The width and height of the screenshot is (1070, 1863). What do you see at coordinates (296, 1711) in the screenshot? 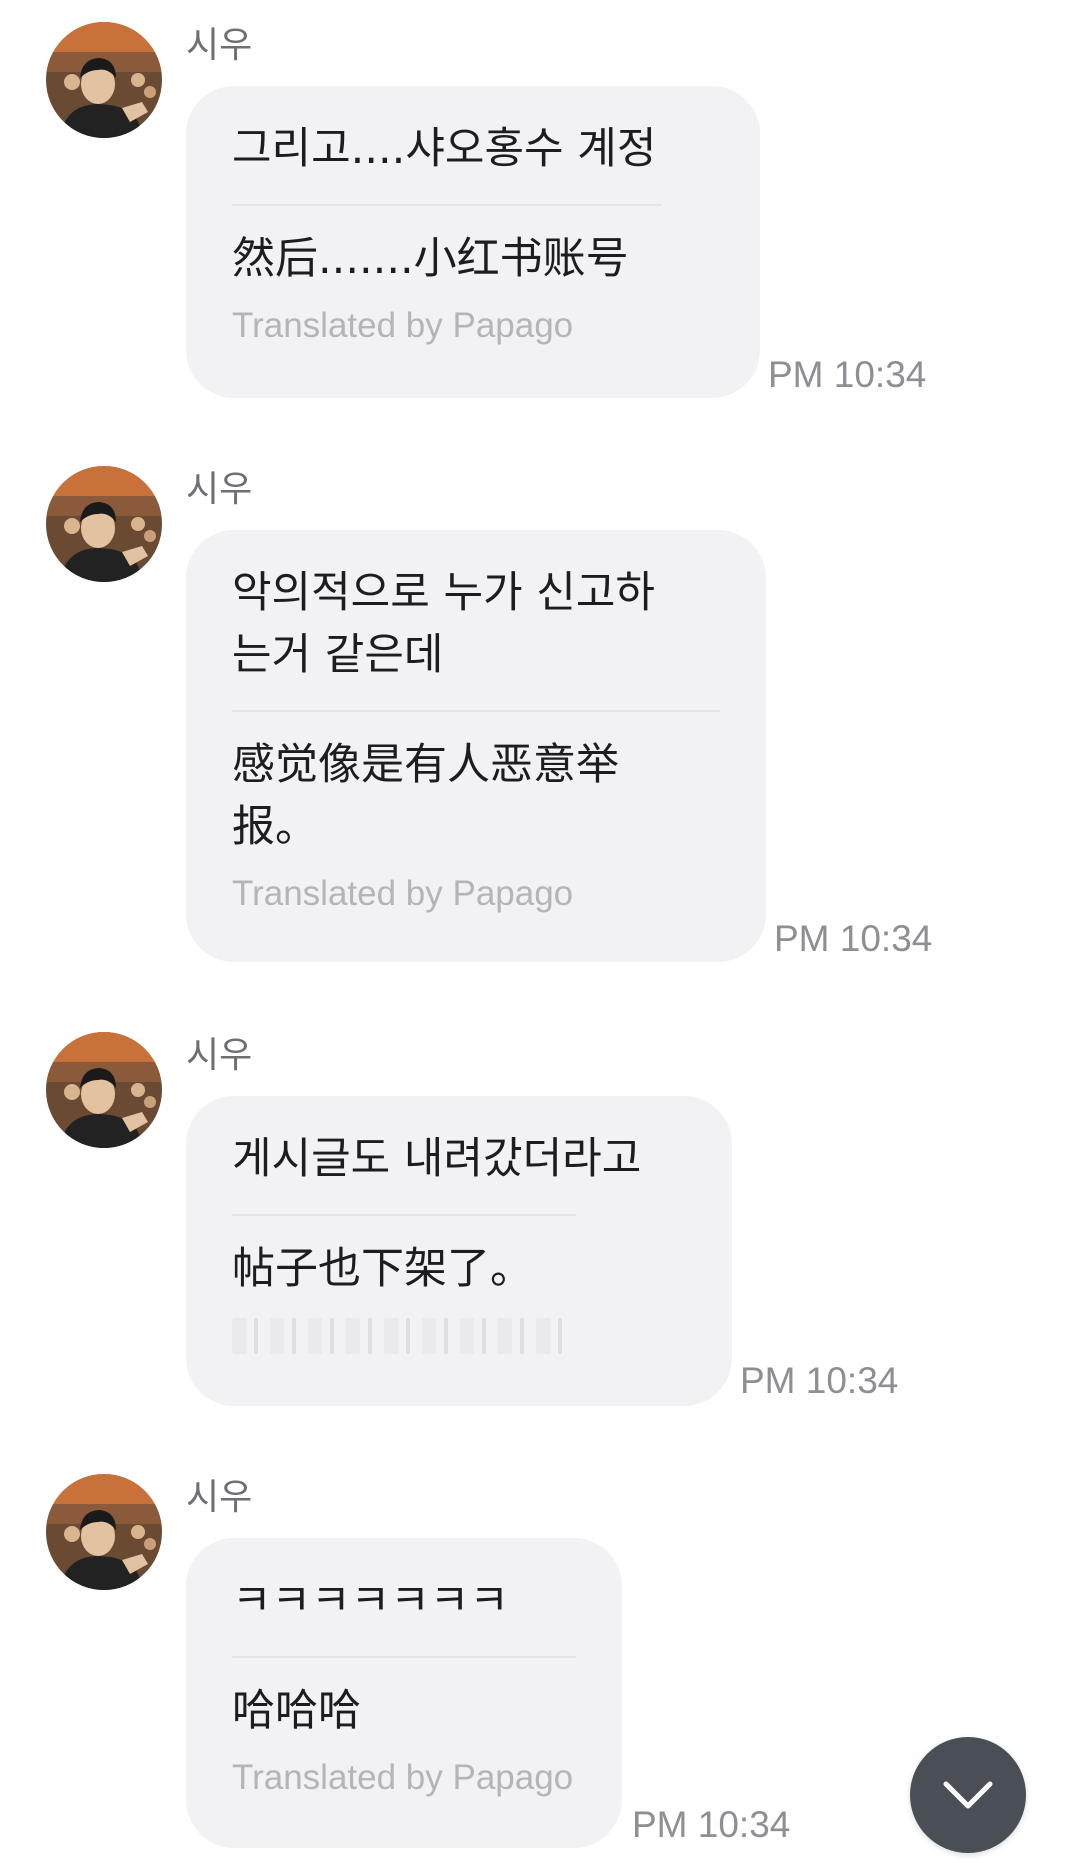
I see `translated-text: 哈哈哈` at bounding box center [296, 1711].